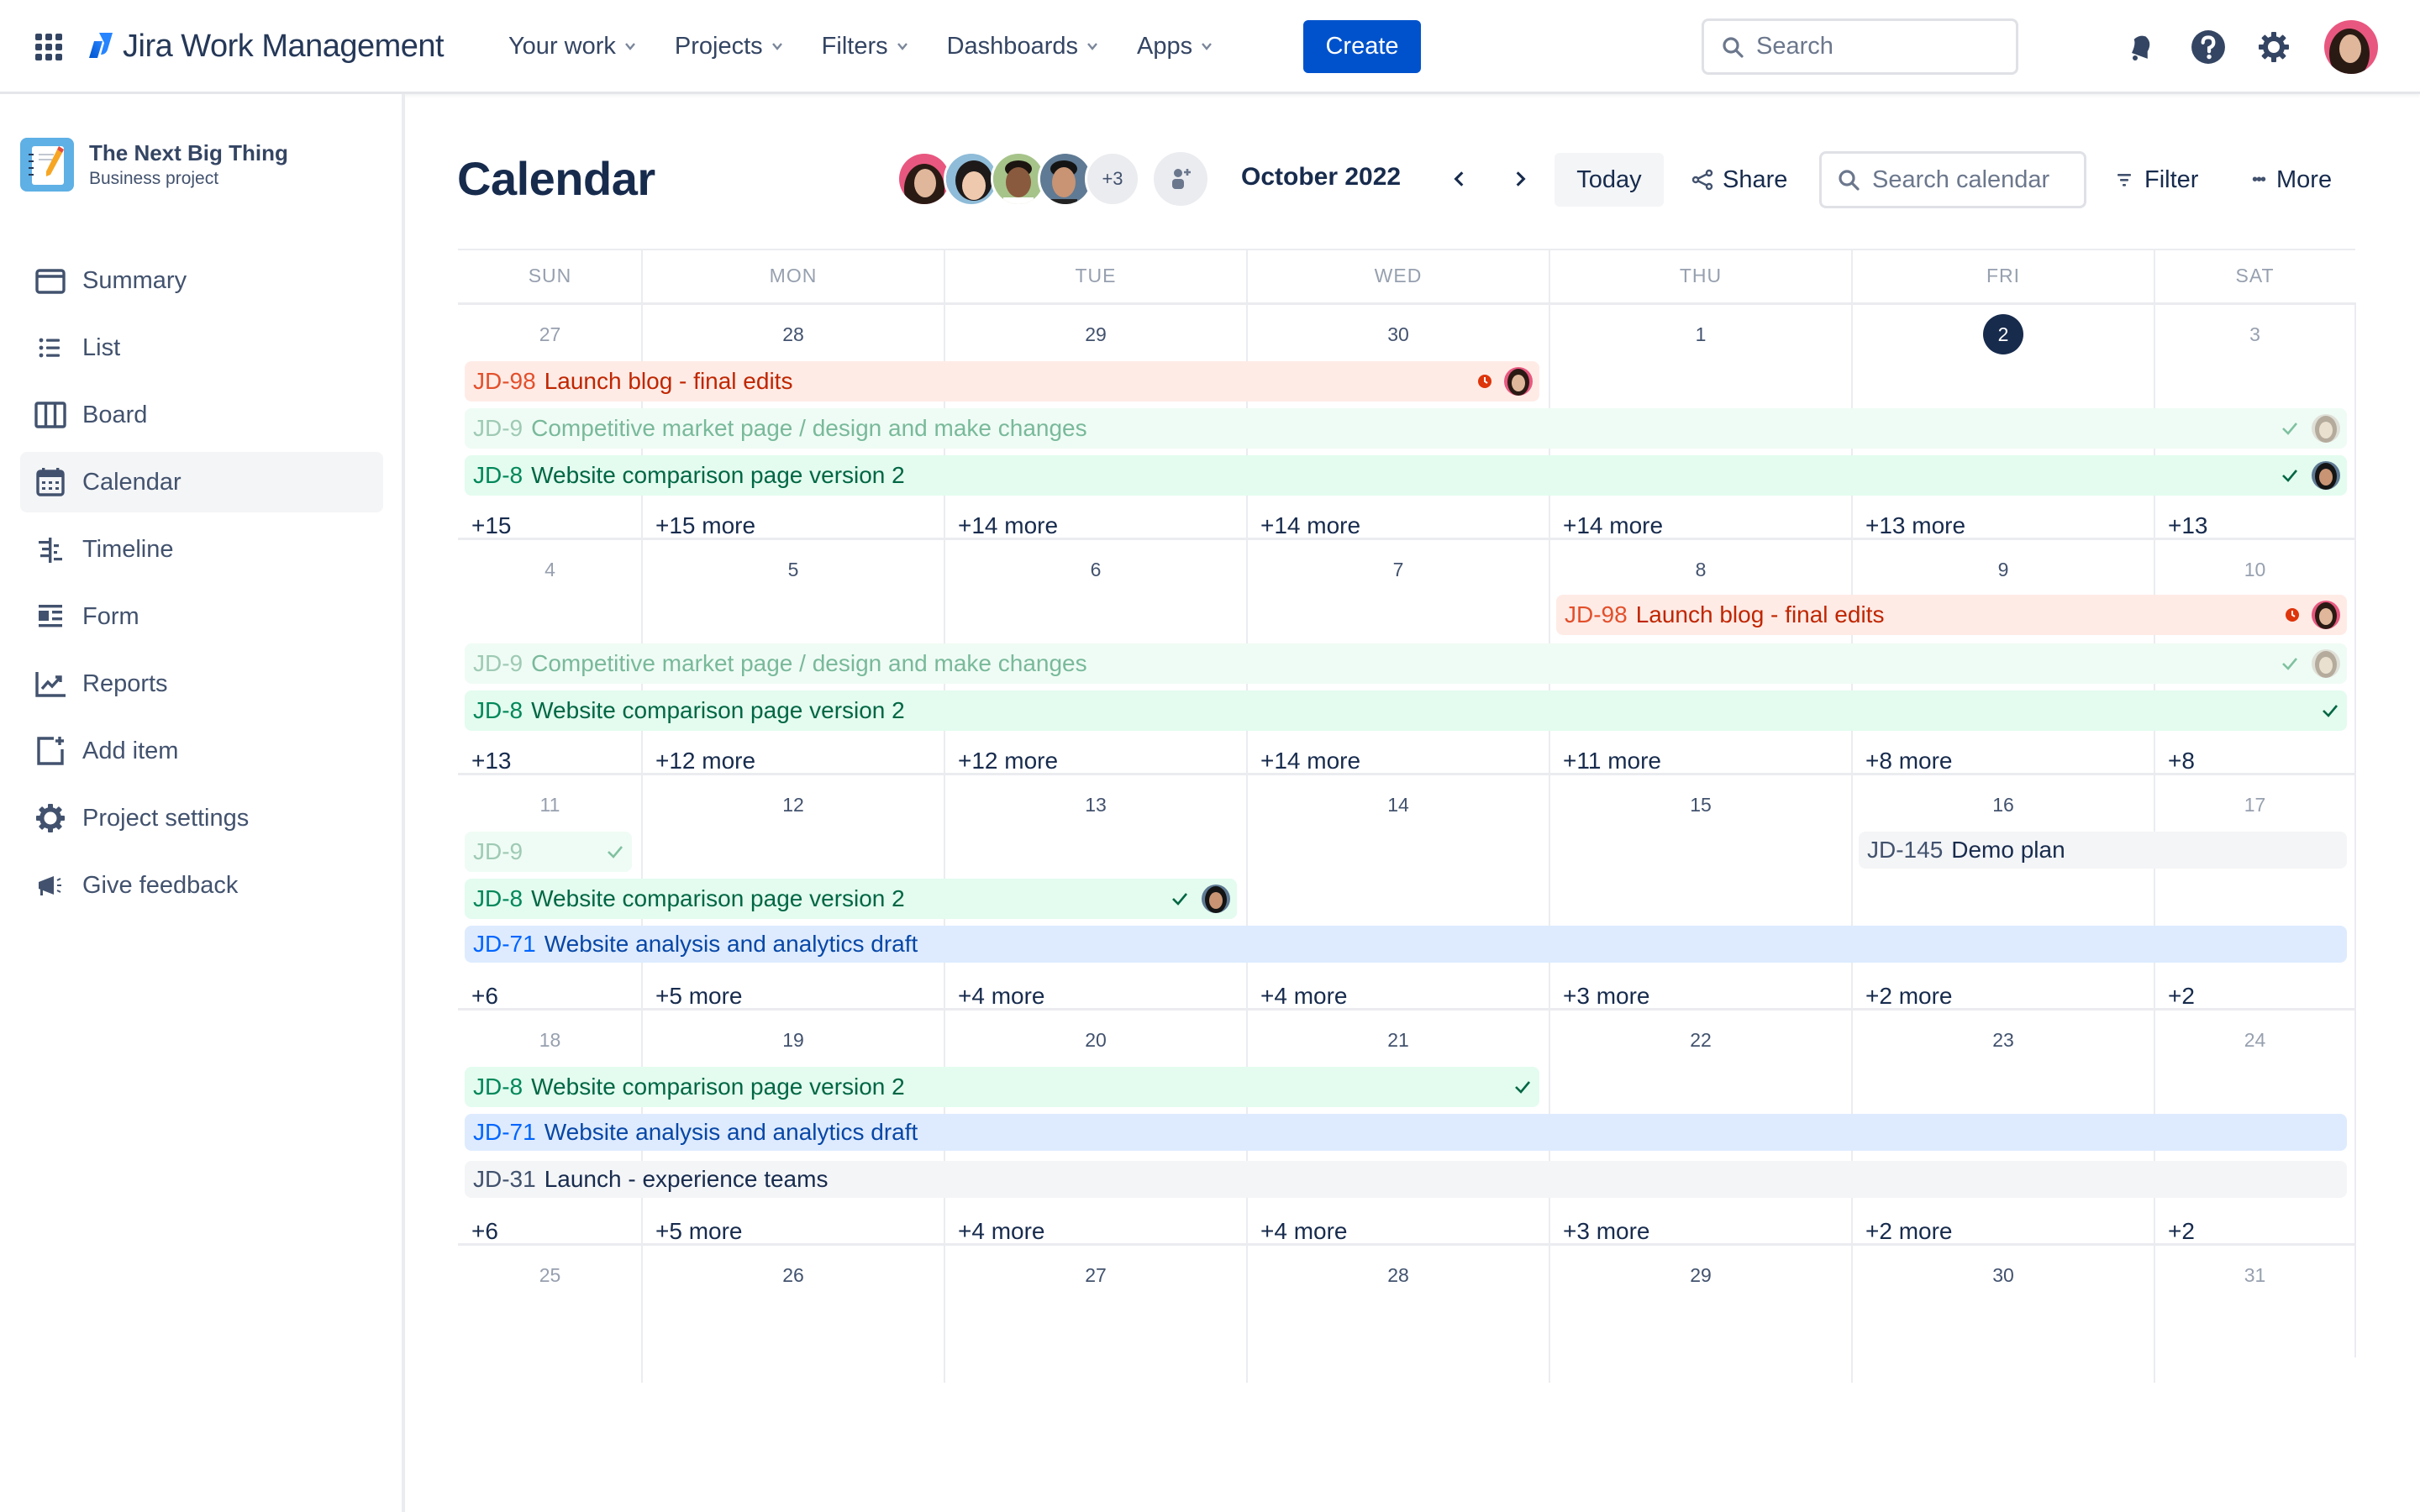 This screenshot has height=1512, width=2420. I want to click on sidebar-item-project-settings: Project settings, so click(202, 818).